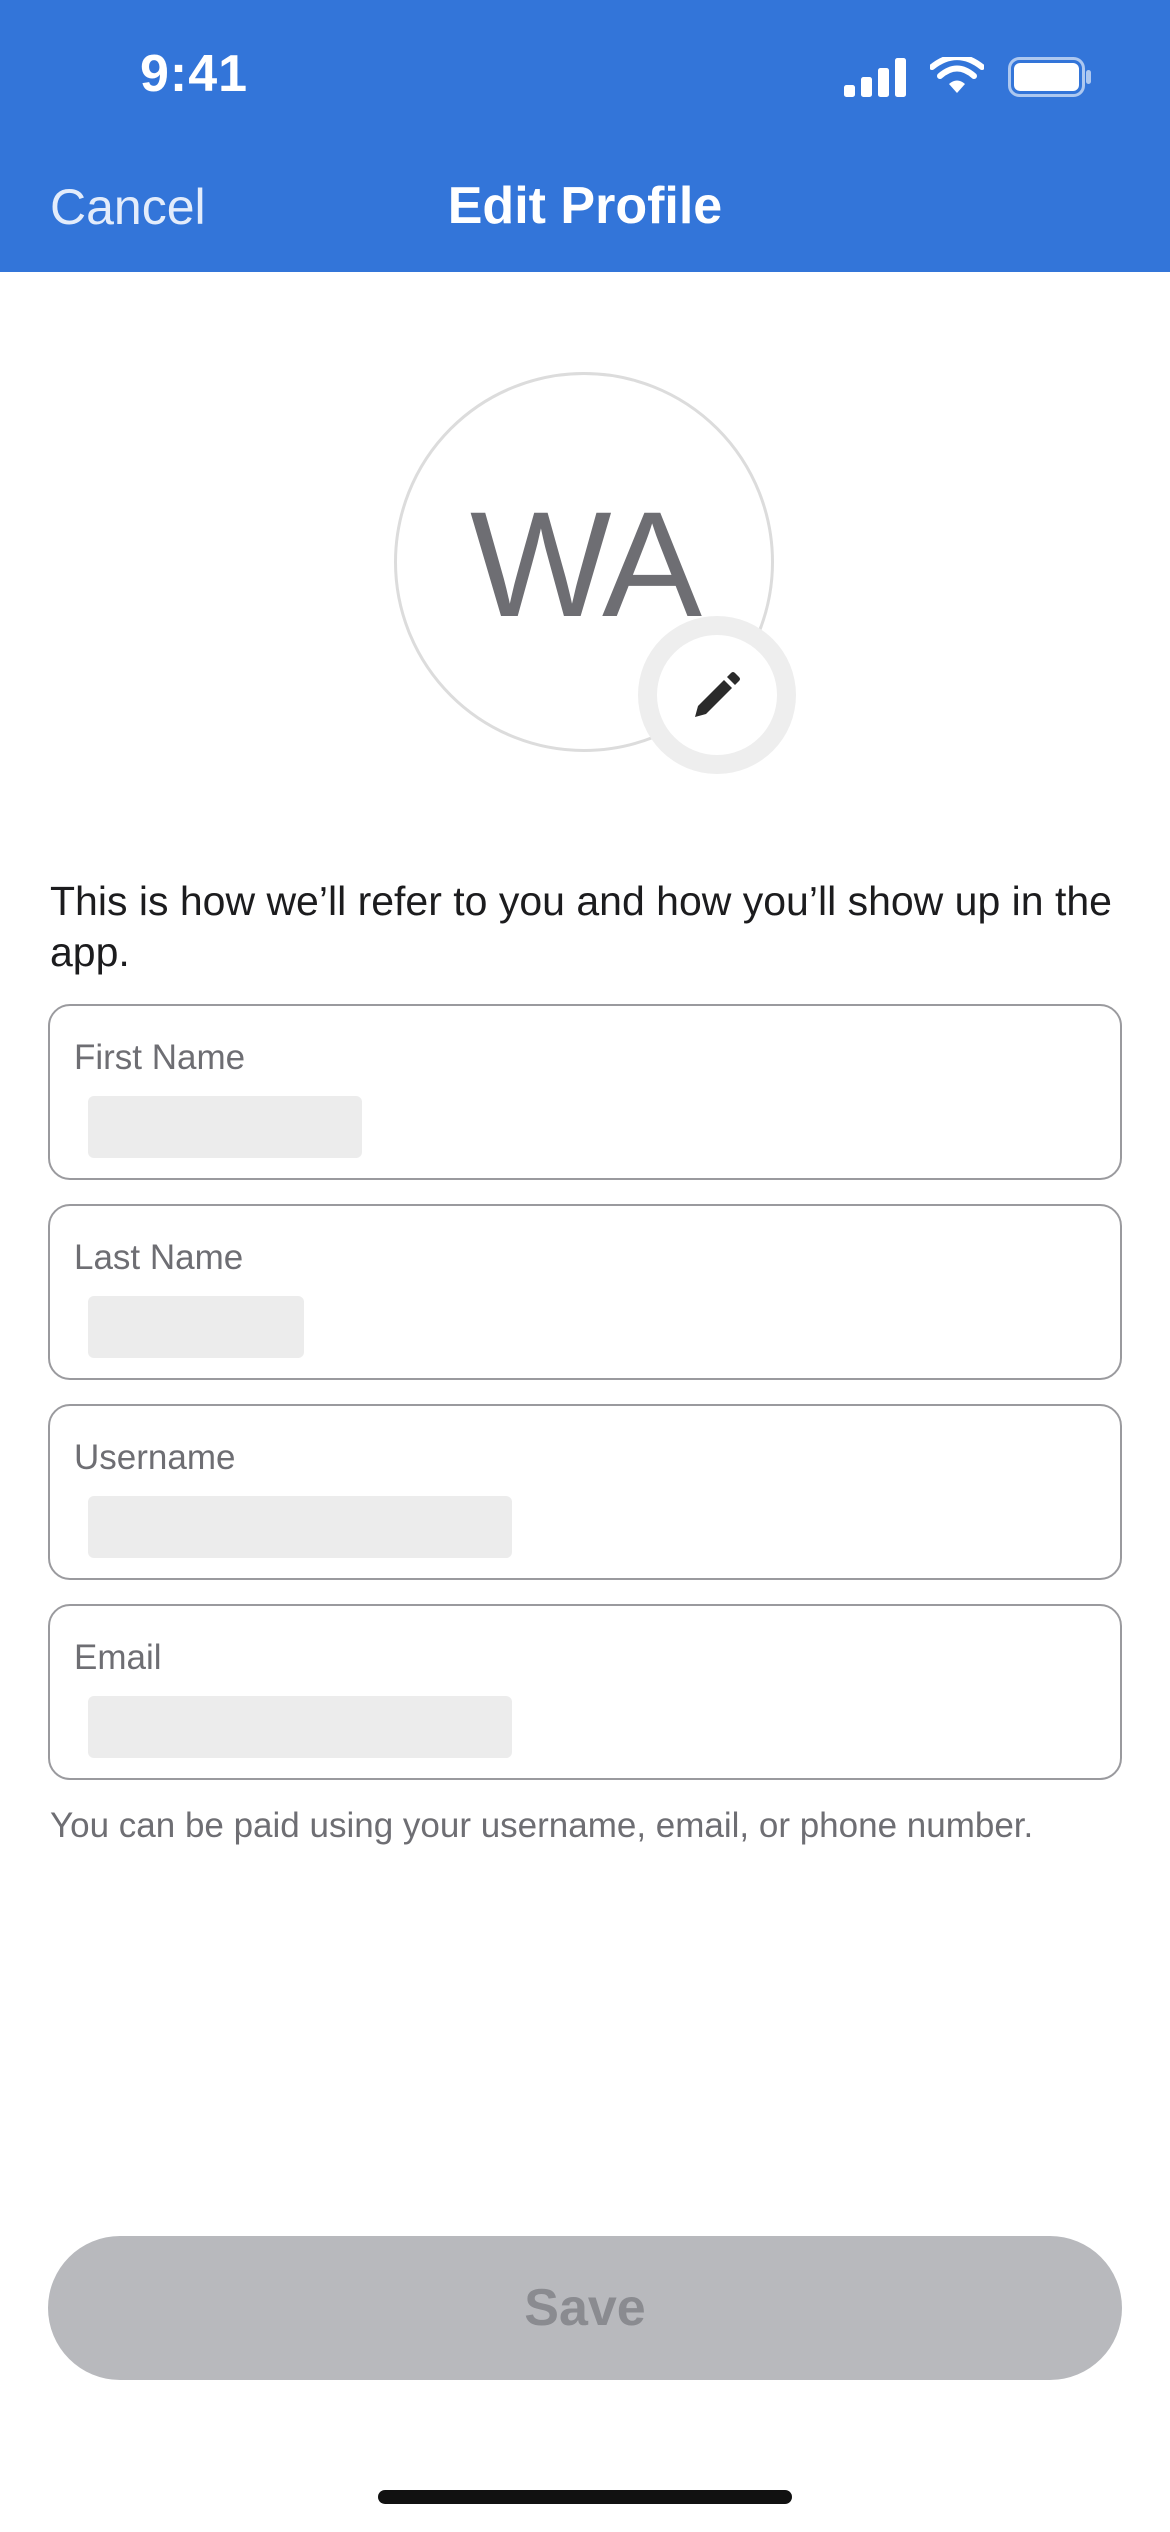 The height and width of the screenshot is (2532, 1170). I want to click on email-input, so click(300, 1727).